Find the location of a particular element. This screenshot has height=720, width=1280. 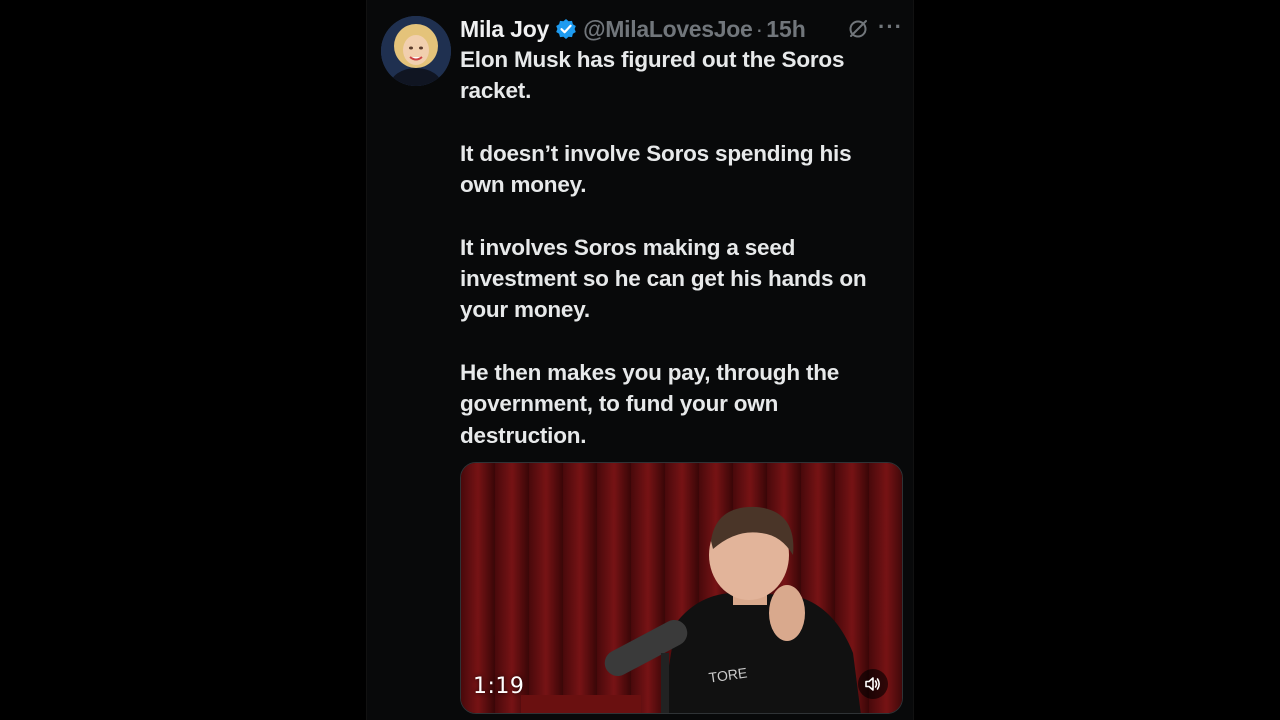

mute-button is located at coordinates (873, 684).